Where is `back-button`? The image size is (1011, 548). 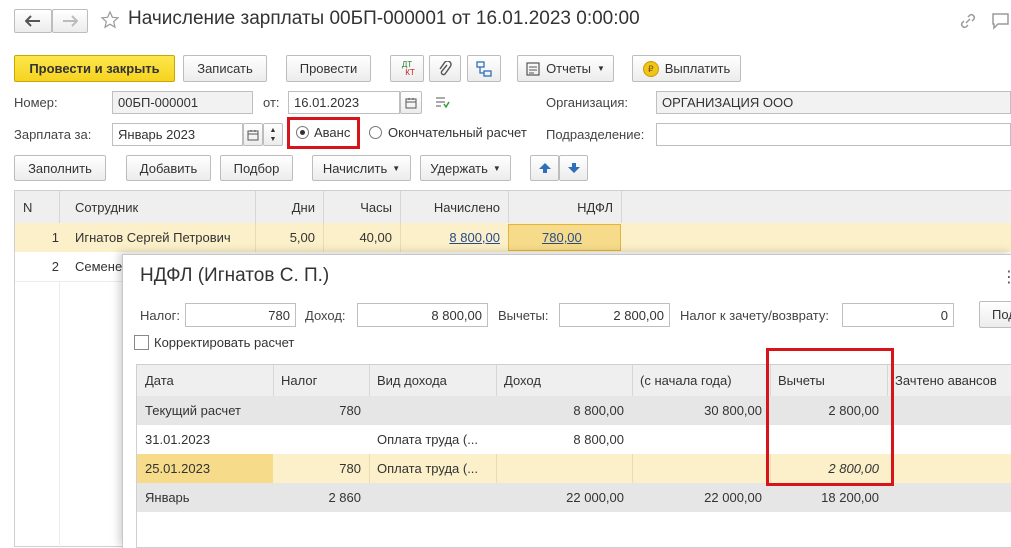
back-button is located at coordinates (33, 21).